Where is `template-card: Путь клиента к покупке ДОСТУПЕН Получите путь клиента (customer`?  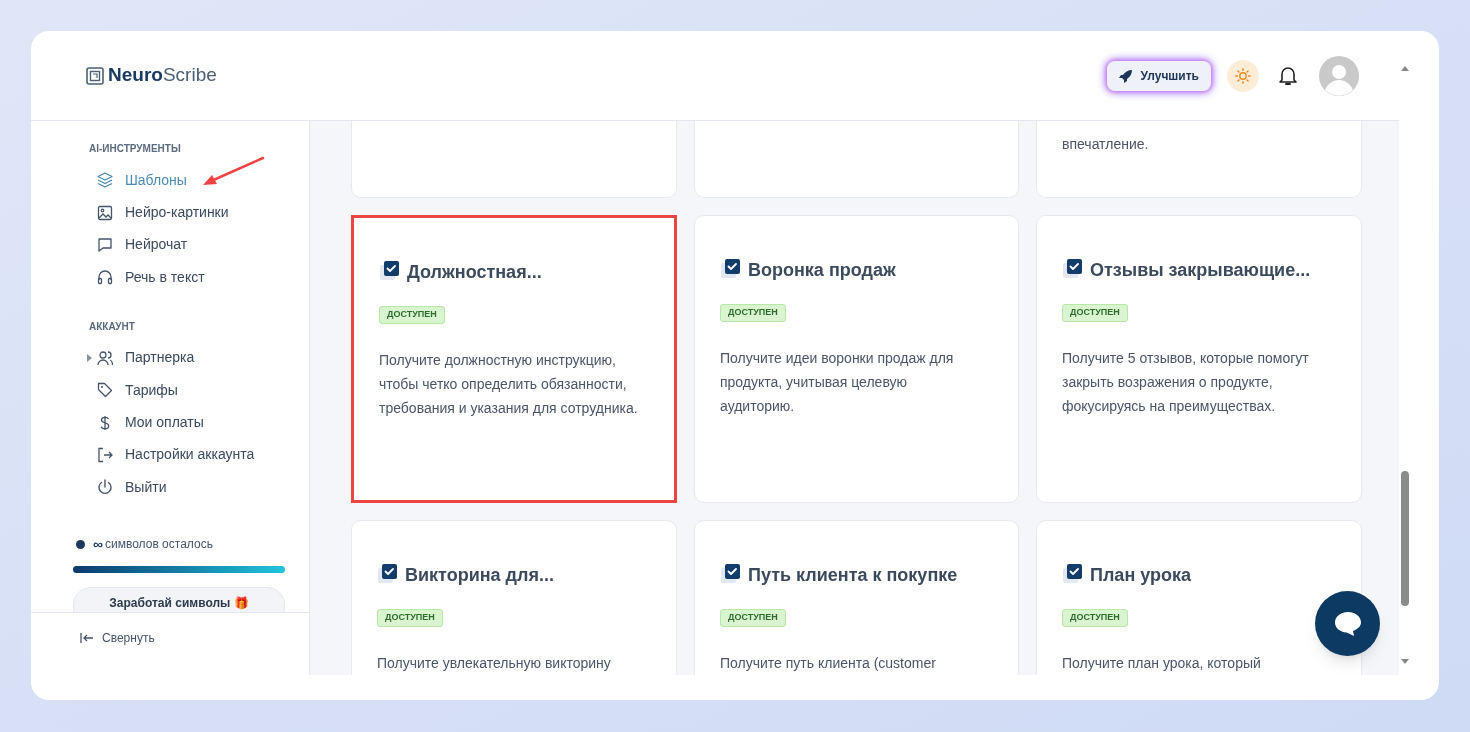
template-card: Путь клиента к покупке ДОСТУПЕН Получите путь клиента (customer is located at coordinates (856, 597).